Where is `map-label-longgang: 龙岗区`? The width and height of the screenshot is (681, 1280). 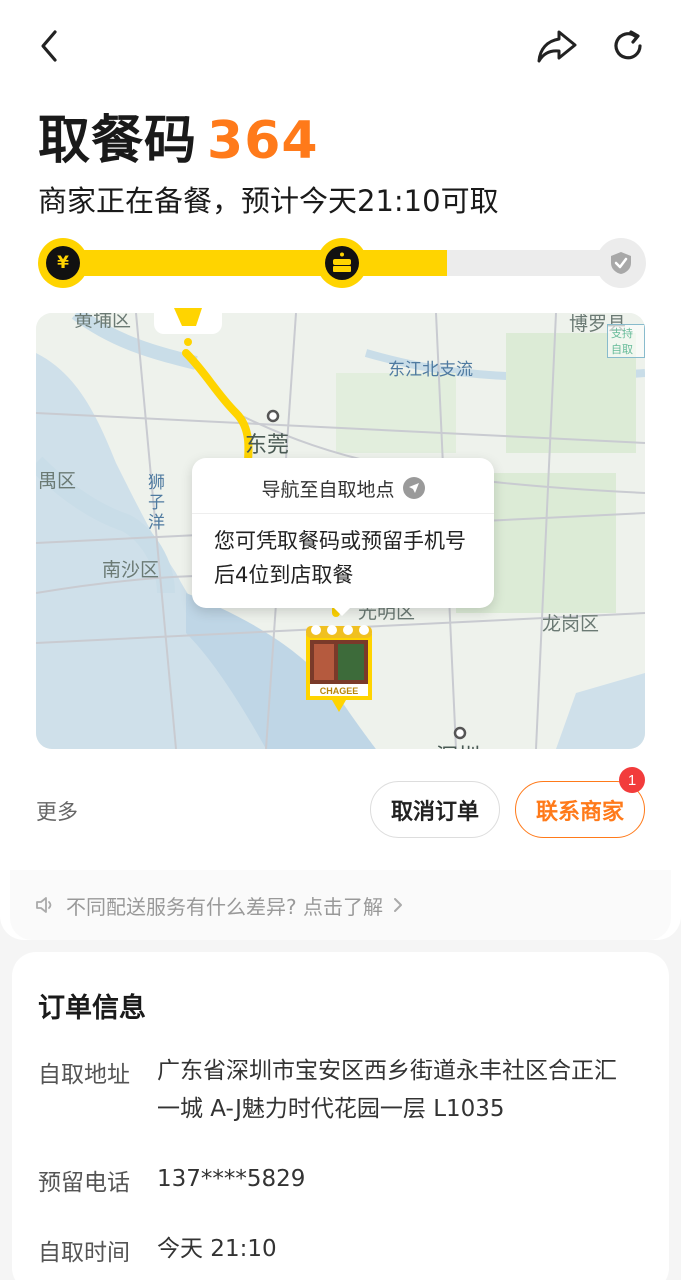 map-label-longgang: 龙岗区 is located at coordinates (571, 624).